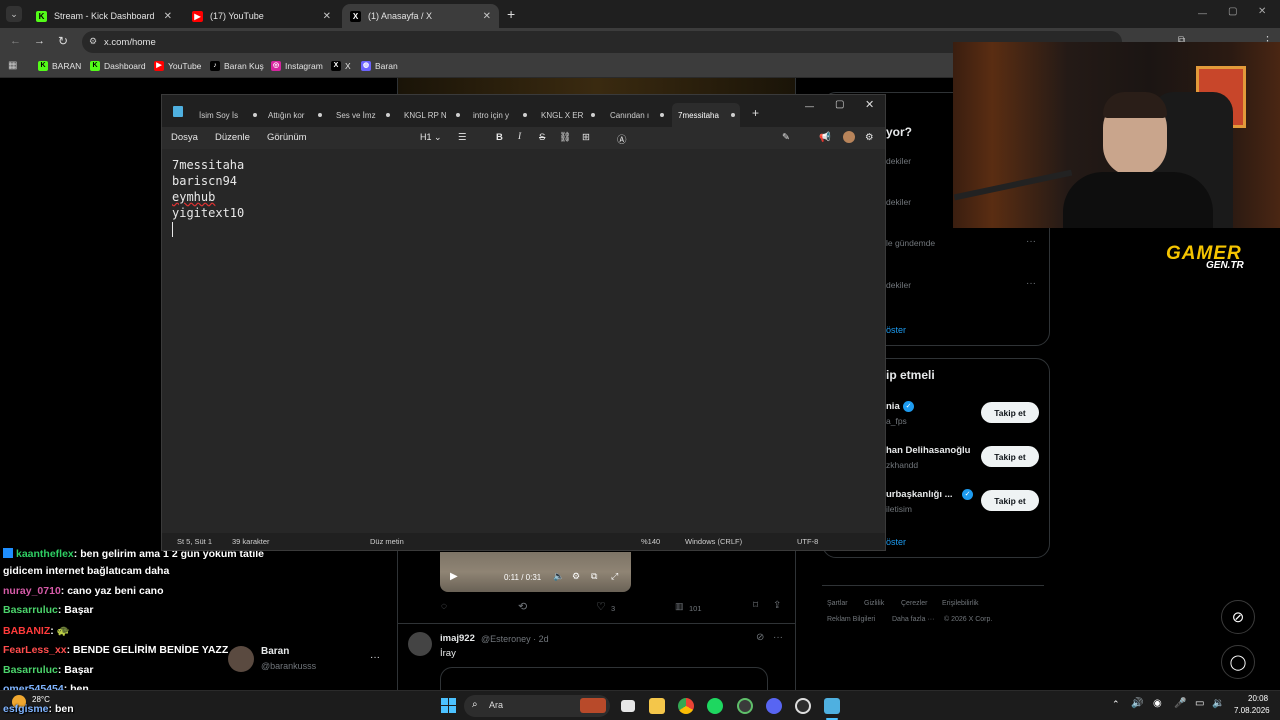 The height and width of the screenshot is (720, 1280). Describe the element at coordinates (1218, 703) in the screenshot. I see `volume-icon: 🔉` at that location.